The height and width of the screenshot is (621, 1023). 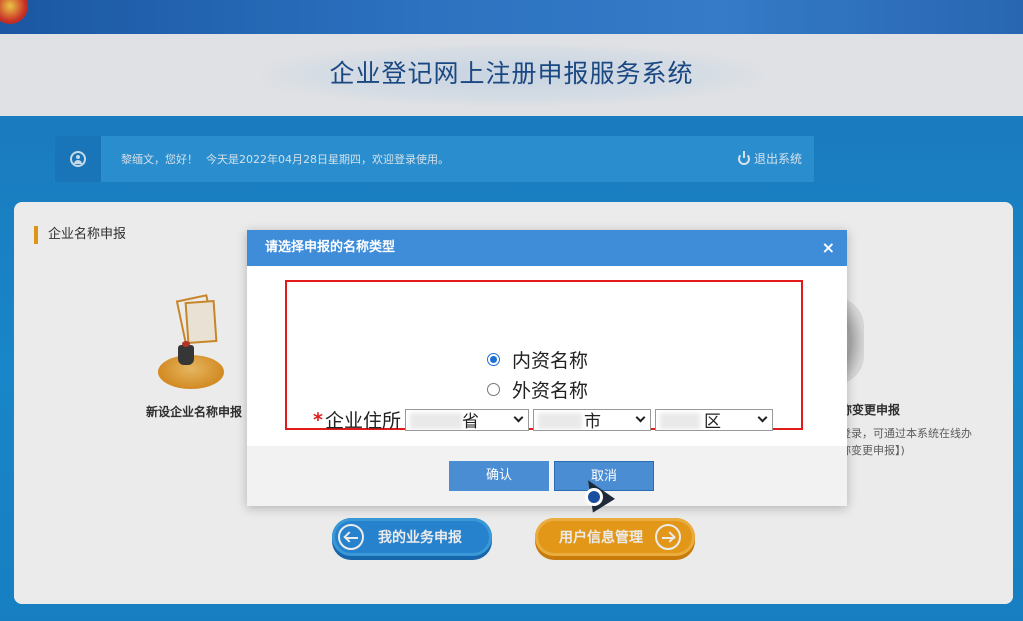 What do you see at coordinates (550, 391) in the screenshot?
I see `foreign-name-label: 外资名称` at bounding box center [550, 391].